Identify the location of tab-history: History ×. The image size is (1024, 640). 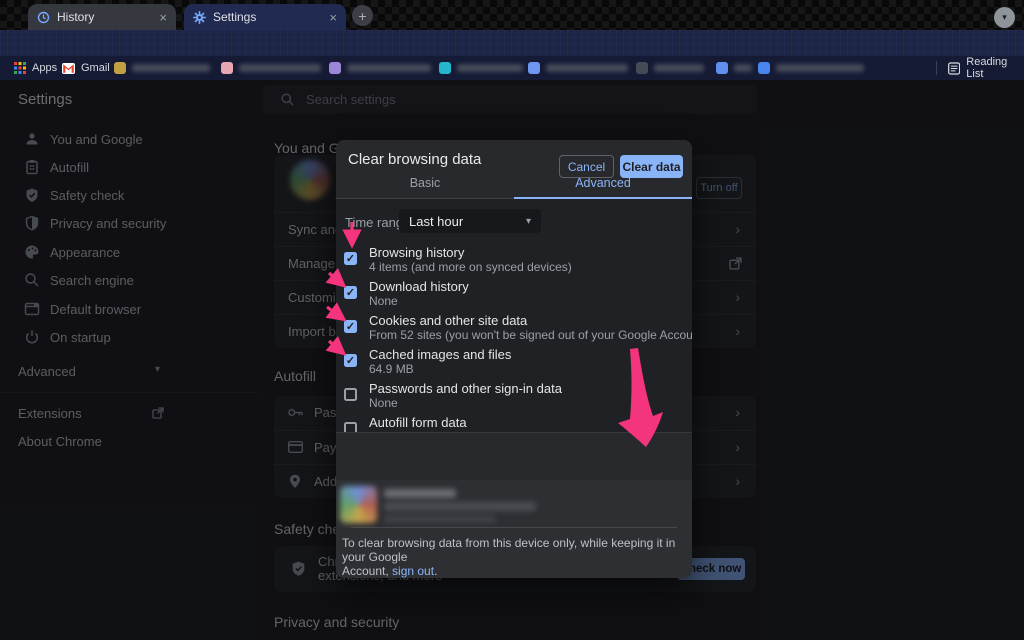
(102, 17).